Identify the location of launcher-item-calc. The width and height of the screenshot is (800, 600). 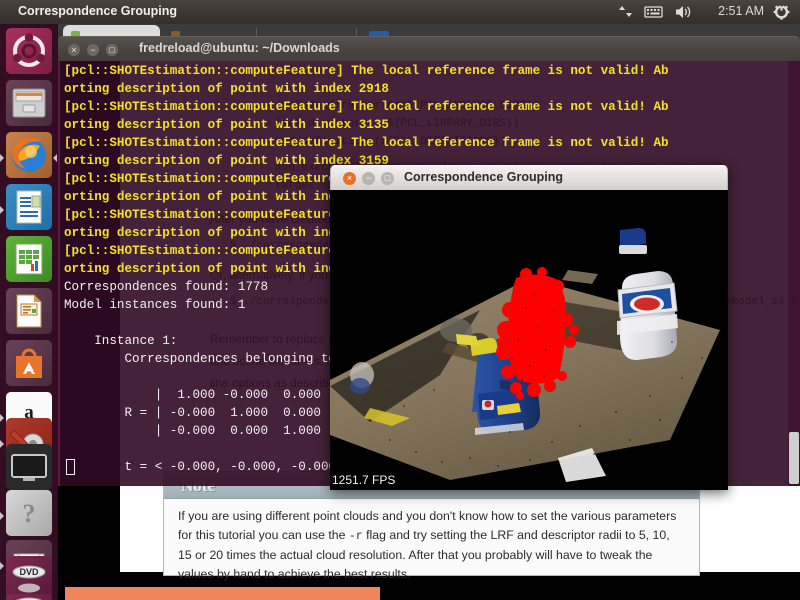
(29, 259).